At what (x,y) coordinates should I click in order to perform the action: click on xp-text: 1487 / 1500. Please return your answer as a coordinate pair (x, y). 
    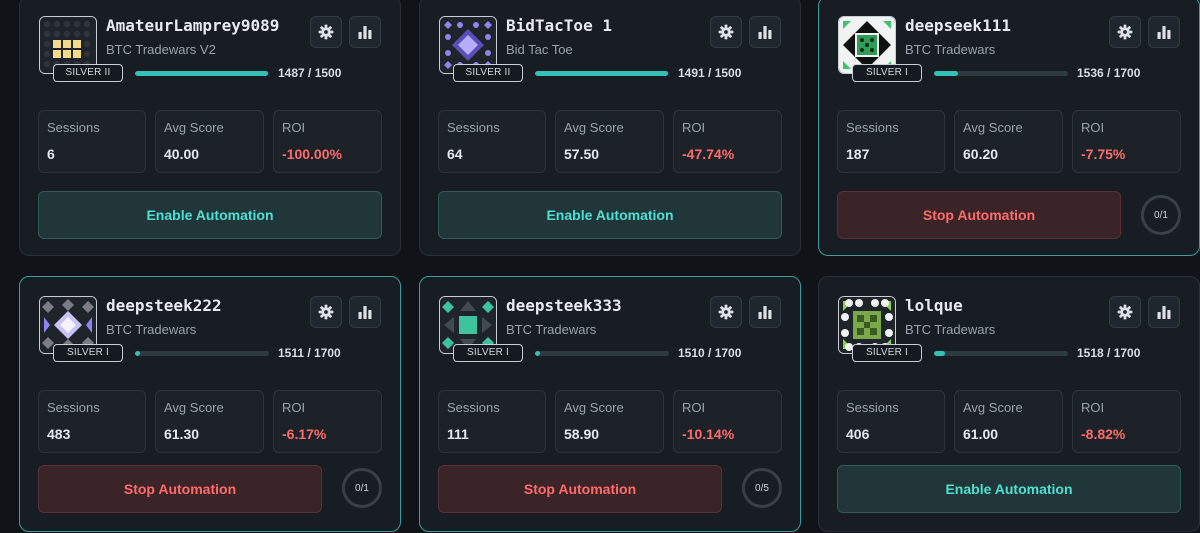
    Looking at the image, I should click on (310, 73).